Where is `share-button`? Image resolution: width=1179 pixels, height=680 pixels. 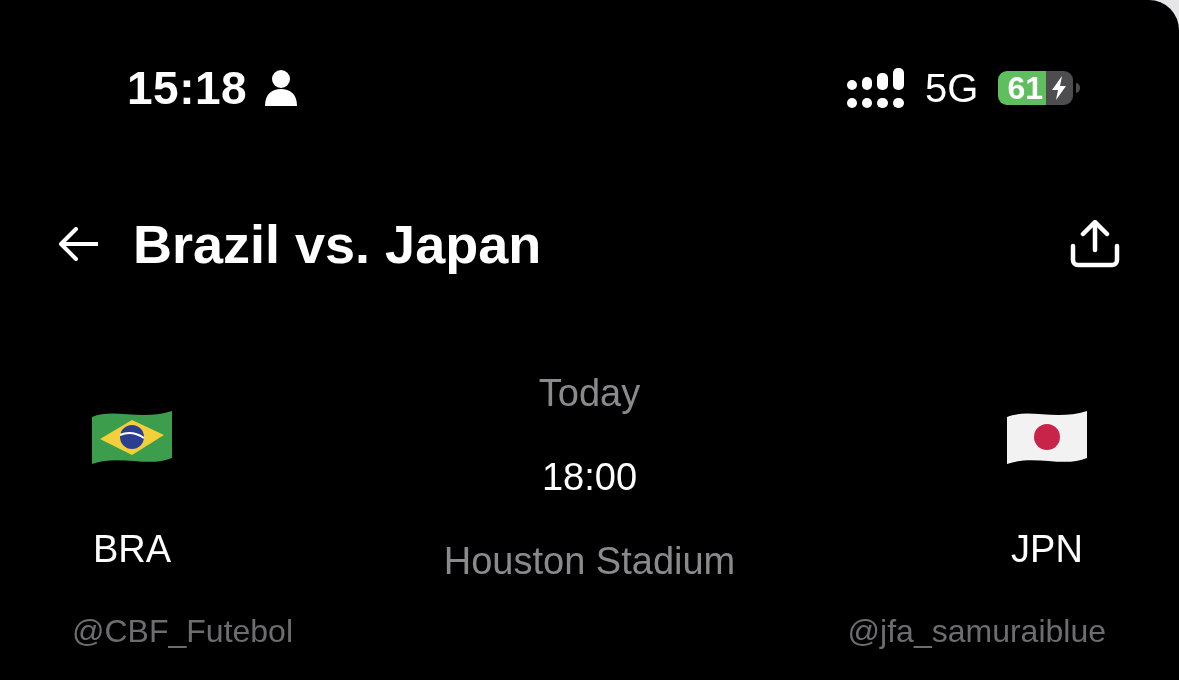 share-button is located at coordinates (1095, 244).